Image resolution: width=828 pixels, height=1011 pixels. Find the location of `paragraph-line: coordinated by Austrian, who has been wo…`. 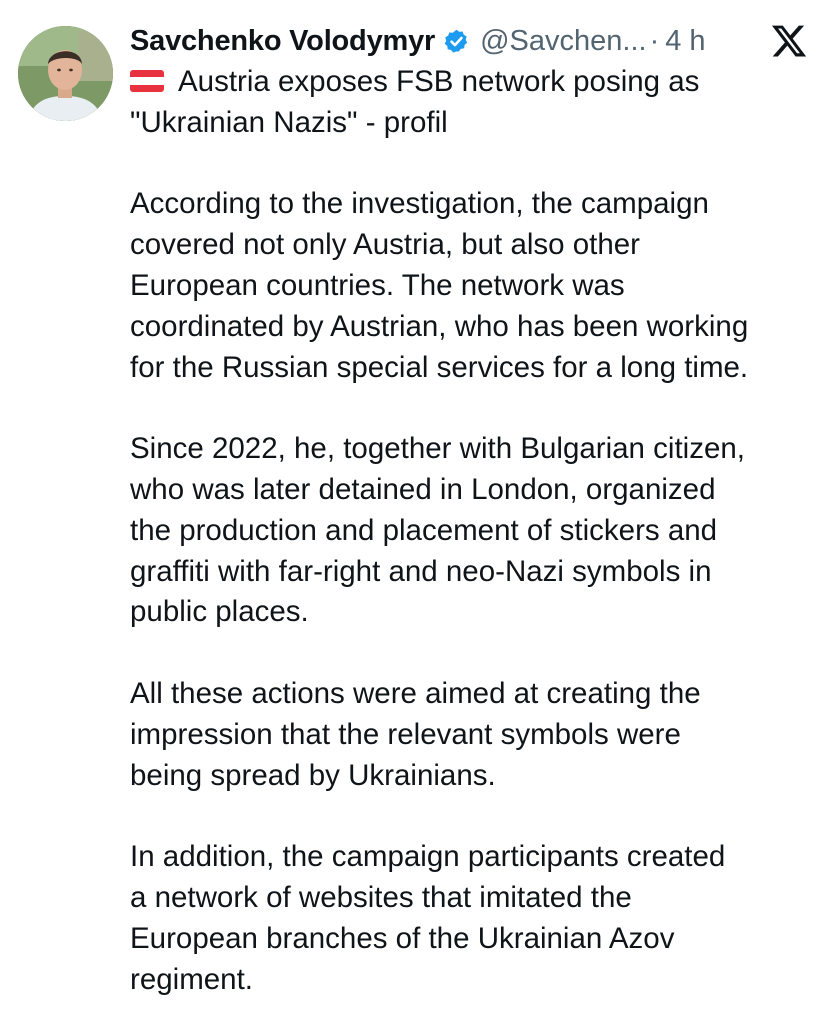

paragraph-line: coordinated by Austrian, who has been wo… is located at coordinates (439, 326).